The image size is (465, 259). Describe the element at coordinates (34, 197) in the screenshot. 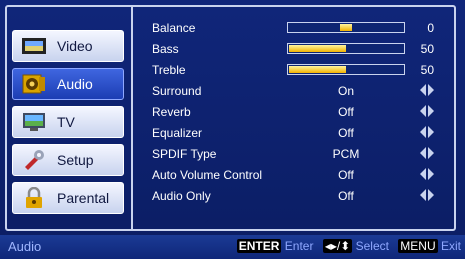

I see `lock-icon` at that location.